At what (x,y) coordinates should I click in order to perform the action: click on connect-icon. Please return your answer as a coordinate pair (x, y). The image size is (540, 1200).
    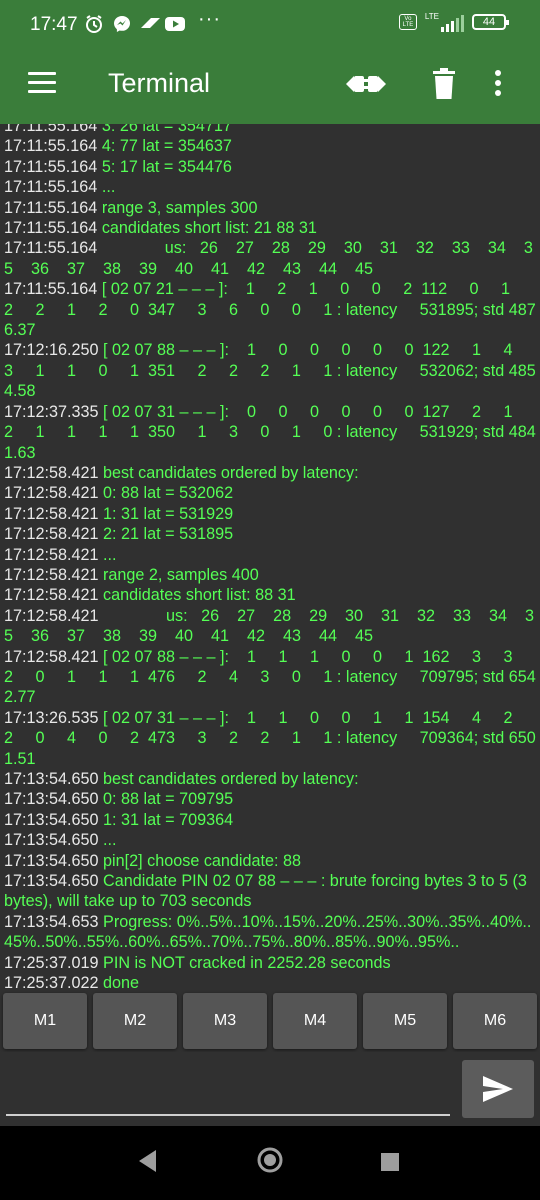
    Looking at the image, I should click on (365, 84).